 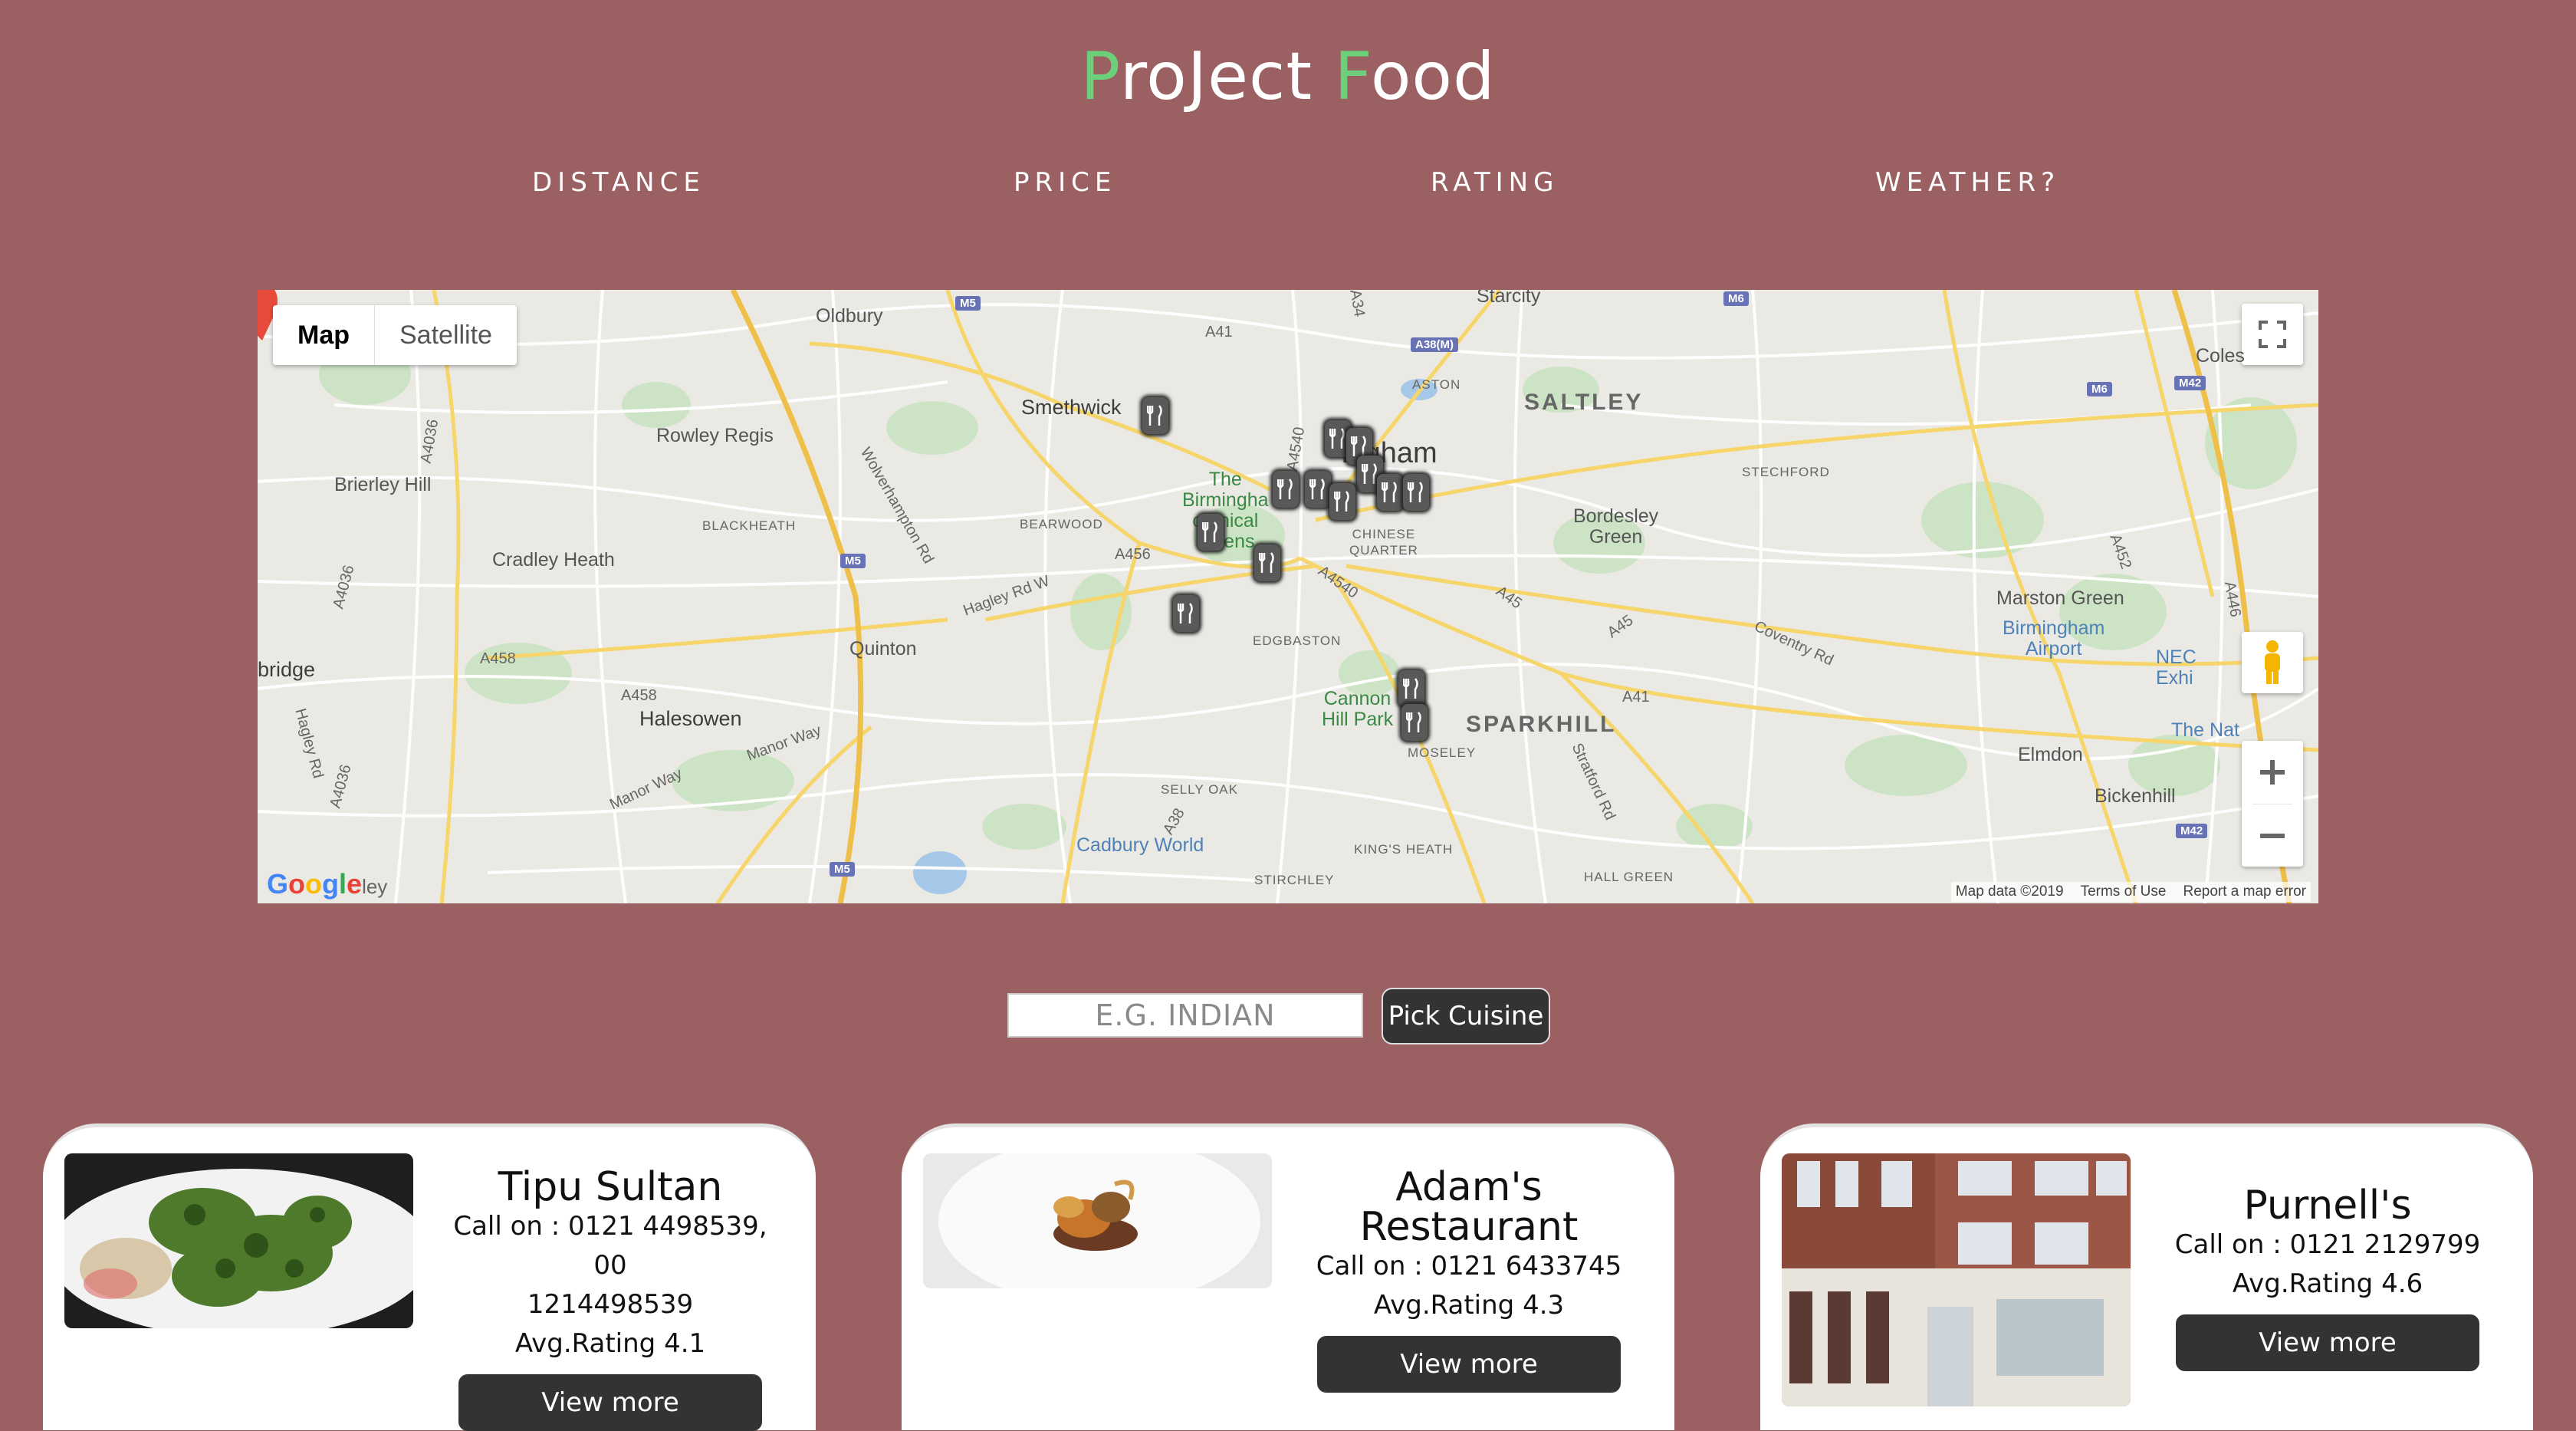 I want to click on fullscreen-icon, so click(x=2272, y=335).